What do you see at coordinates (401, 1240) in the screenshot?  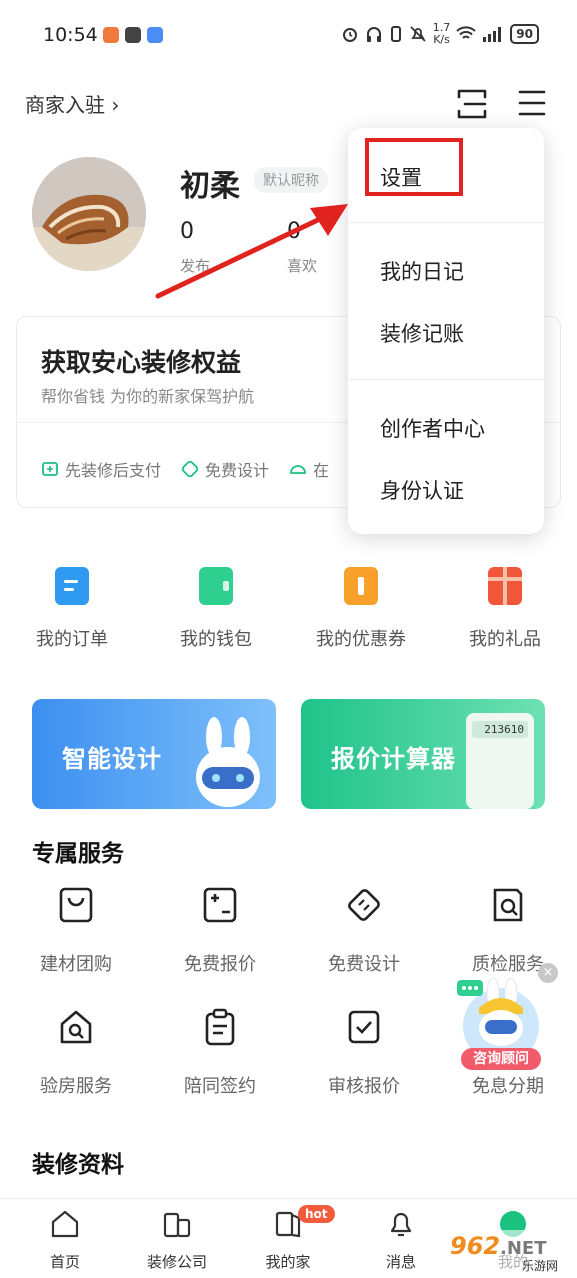 I see `tab-messages: 消息` at bounding box center [401, 1240].